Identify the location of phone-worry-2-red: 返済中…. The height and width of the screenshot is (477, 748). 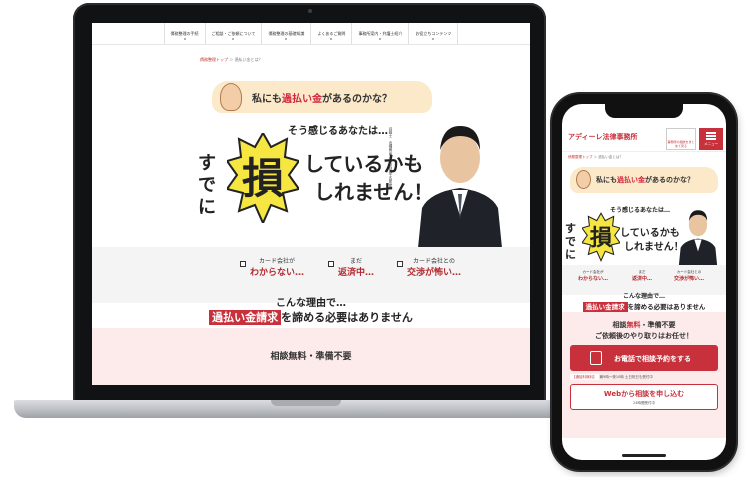
(642, 279).